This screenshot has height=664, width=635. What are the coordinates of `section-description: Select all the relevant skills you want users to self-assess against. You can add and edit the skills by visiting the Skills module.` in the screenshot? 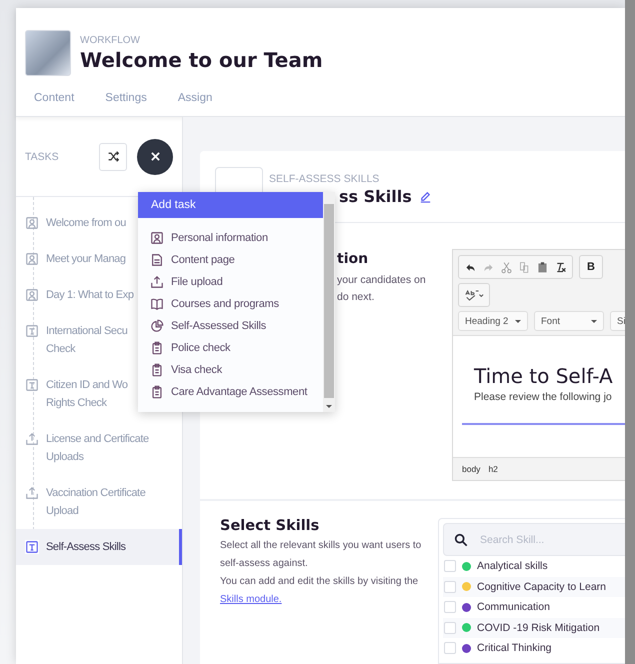 It's located at (321, 573).